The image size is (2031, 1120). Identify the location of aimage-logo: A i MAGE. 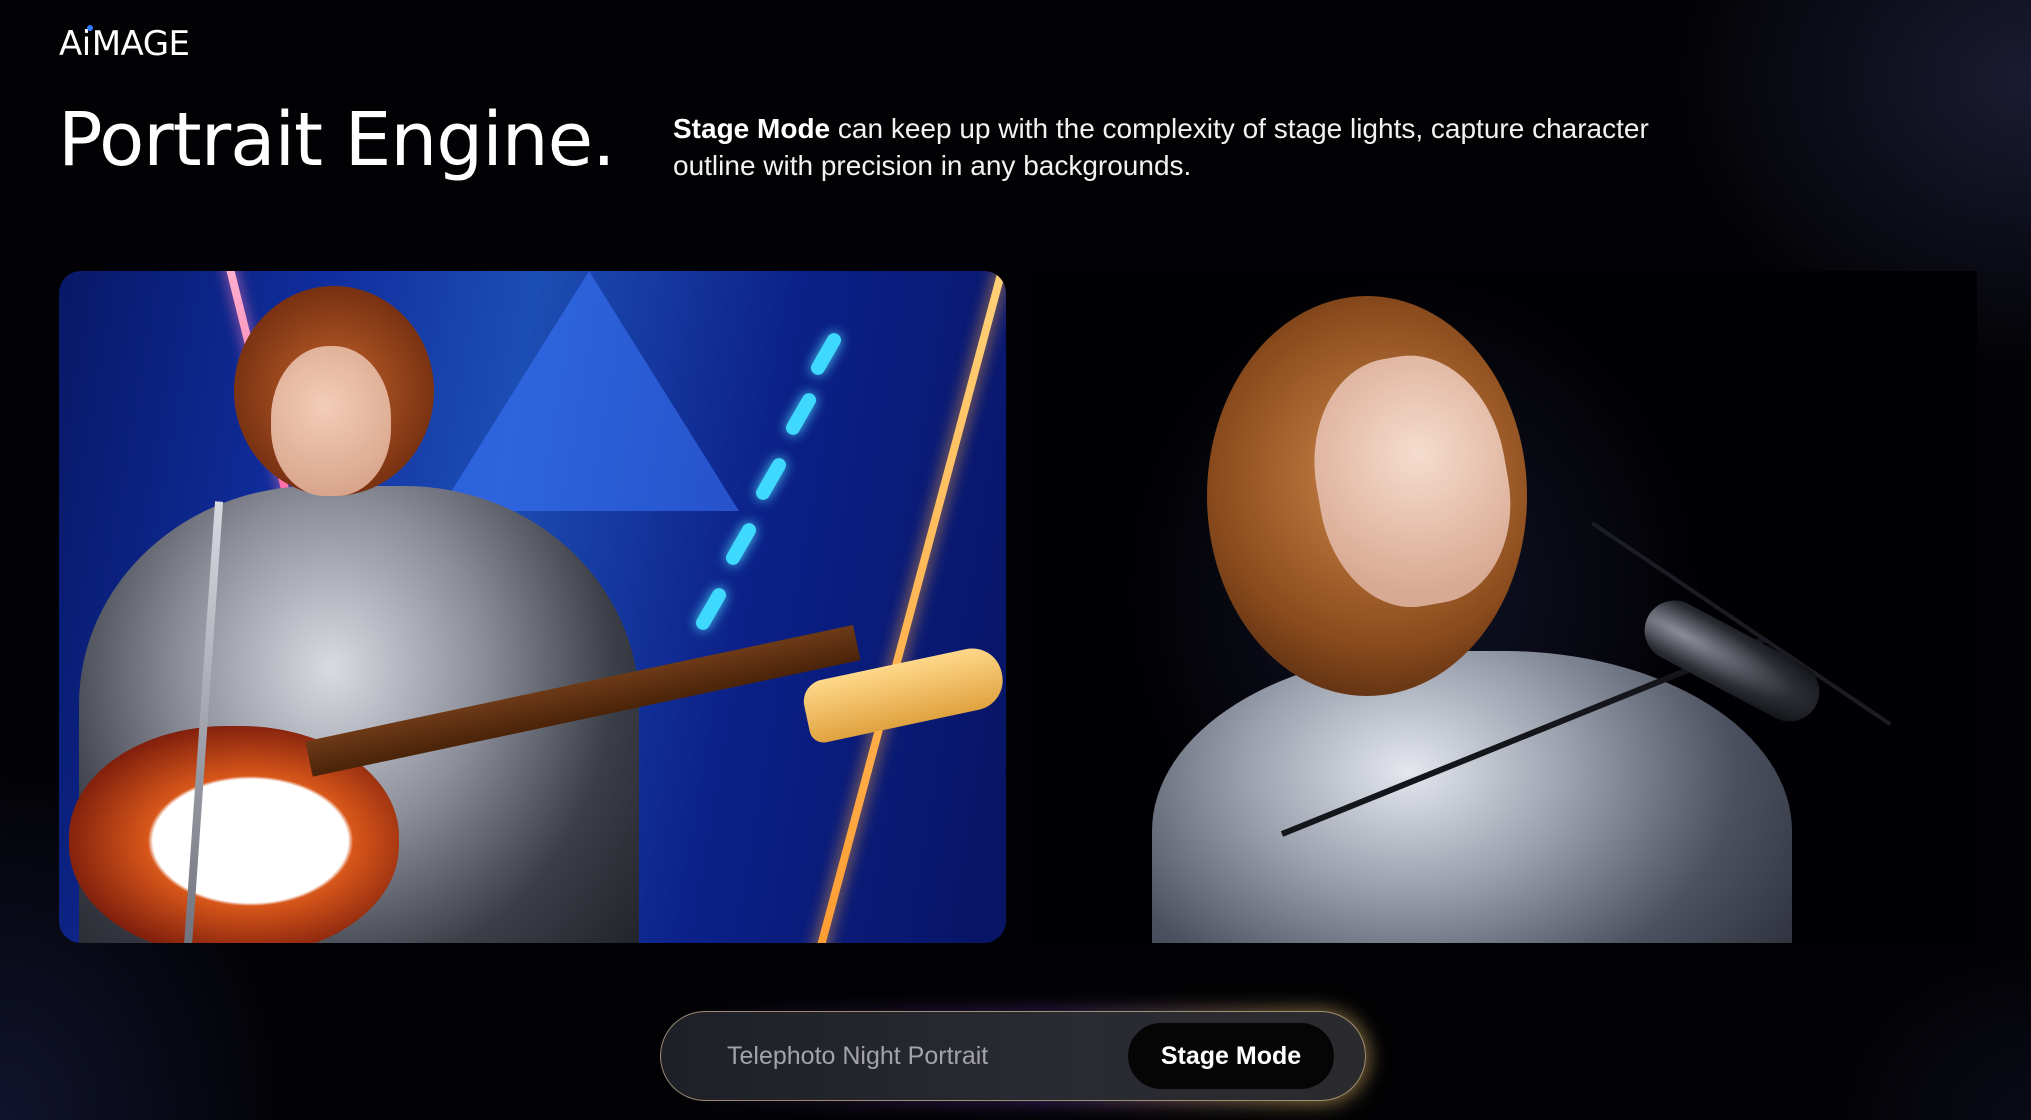
(124, 44).